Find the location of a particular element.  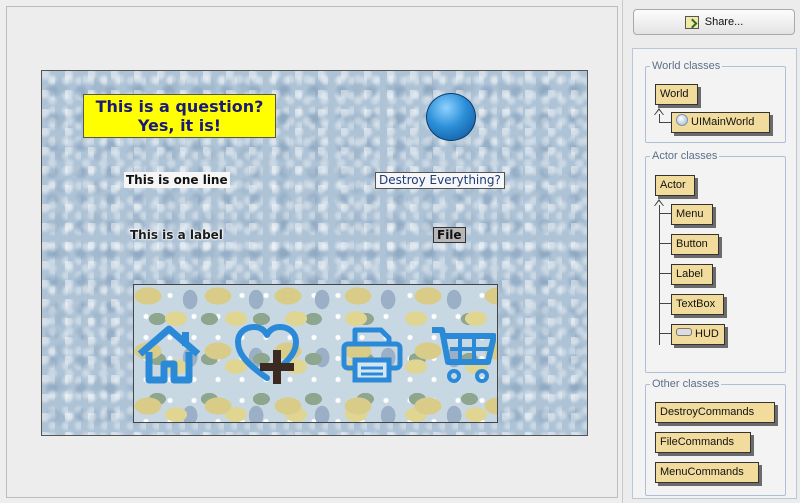

class-filecommands: FileCommands is located at coordinates (703, 442).